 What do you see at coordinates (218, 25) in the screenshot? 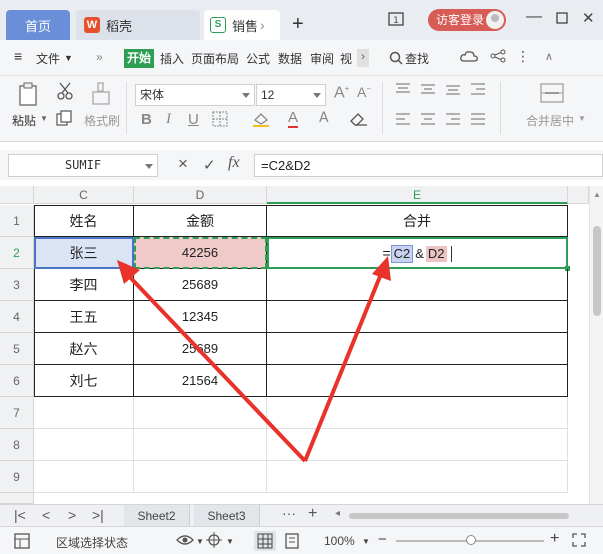
I see `spreadsheet-icon: S` at bounding box center [218, 25].